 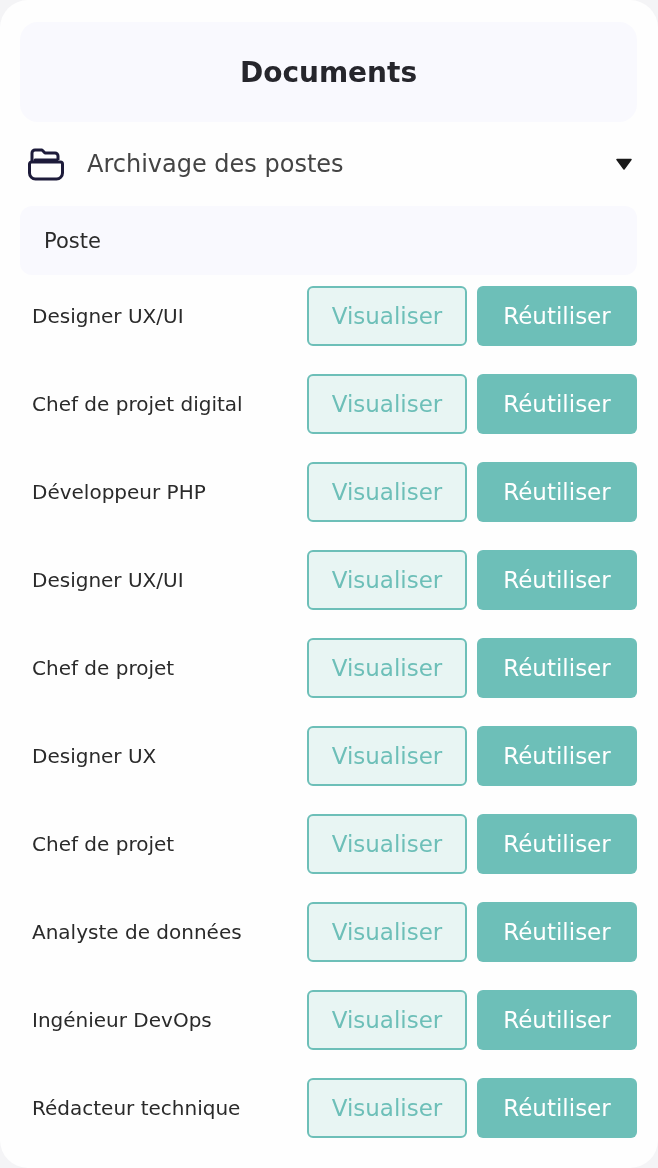 What do you see at coordinates (137, 1108) in the screenshot?
I see `job-title: Rédacteur technique` at bounding box center [137, 1108].